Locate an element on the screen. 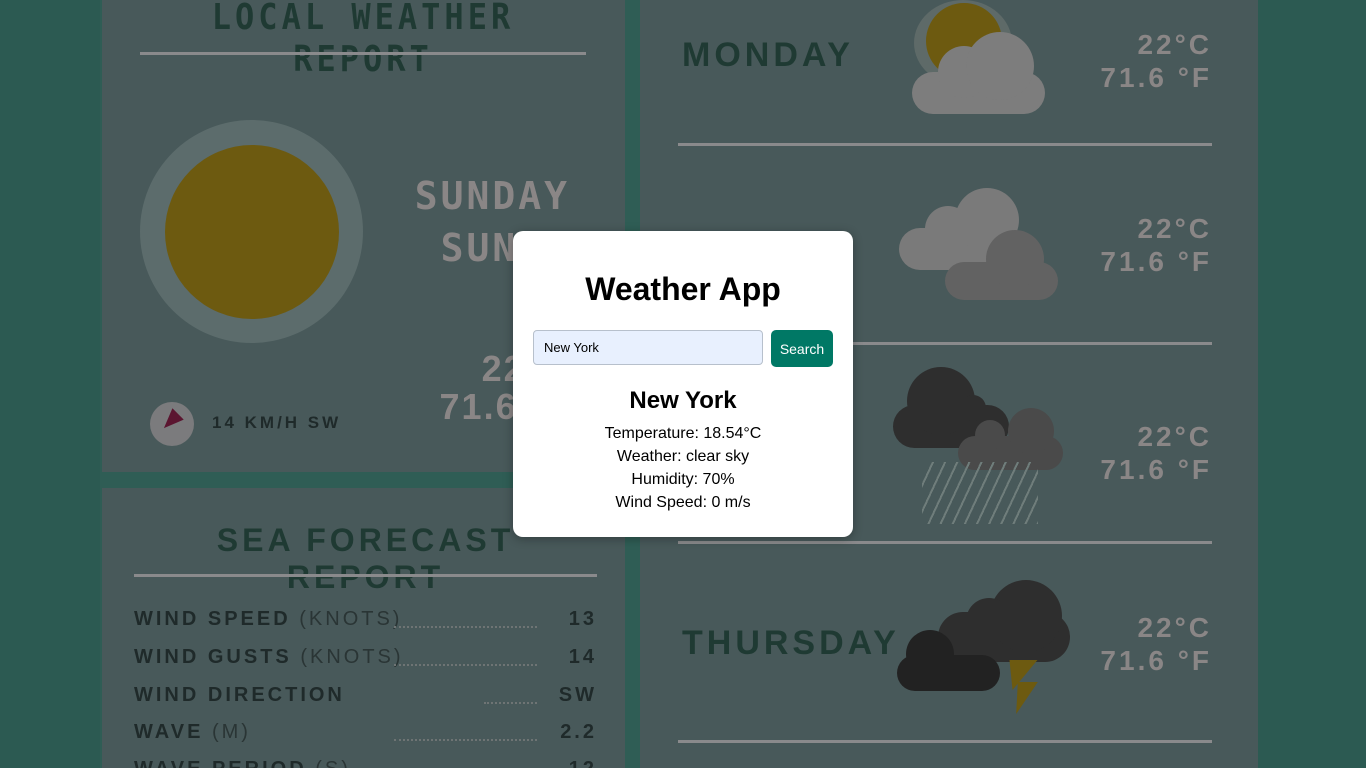  sea-row: WIND GUSTS (KNOTS) 14 is located at coordinates (365, 661).